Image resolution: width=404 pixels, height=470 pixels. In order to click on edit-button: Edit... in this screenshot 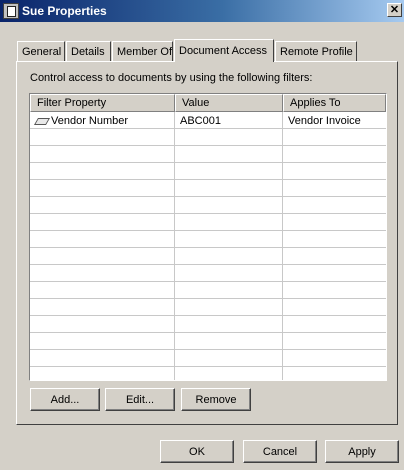, I will do `click(140, 399)`.